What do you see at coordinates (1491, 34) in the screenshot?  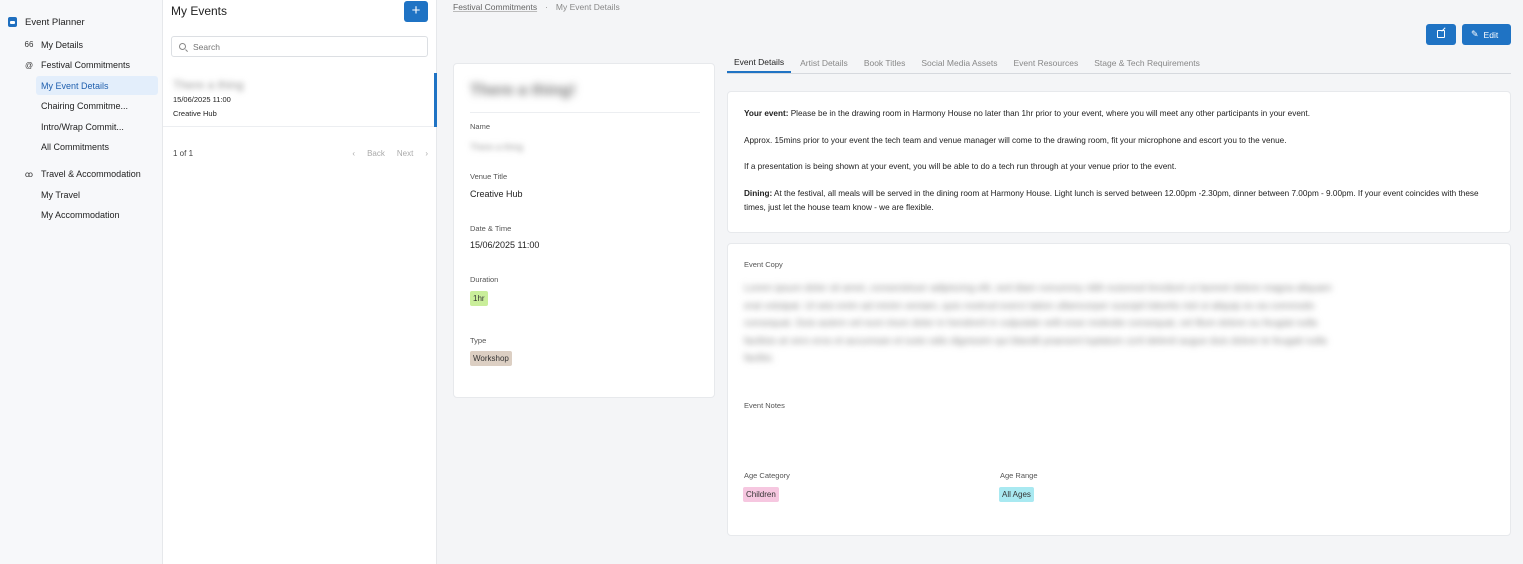 I see `edit-label: Edit` at bounding box center [1491, 34].